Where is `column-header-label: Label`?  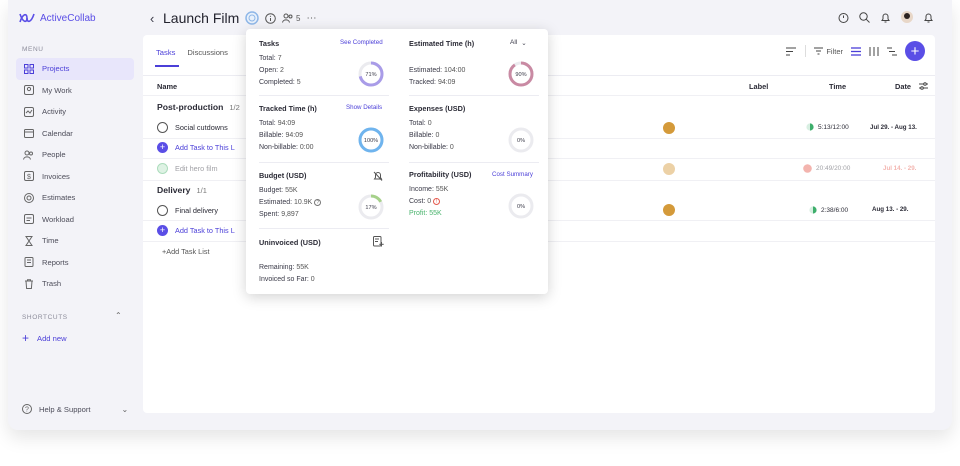 column-header-label: Label is located at coordinates (758, 86).